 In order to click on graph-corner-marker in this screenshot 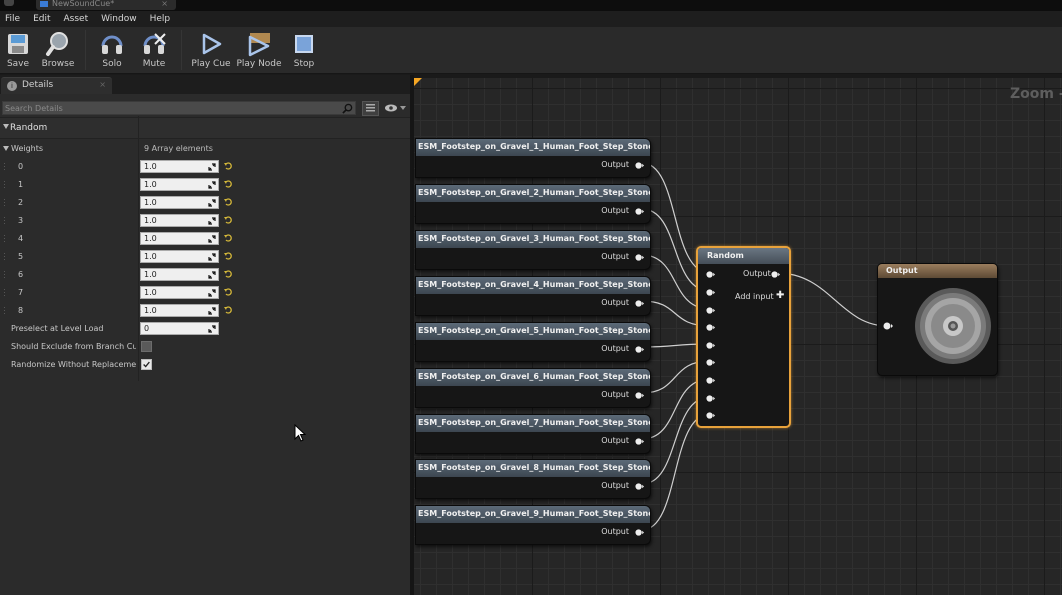, I will do `click(418, 82)`.